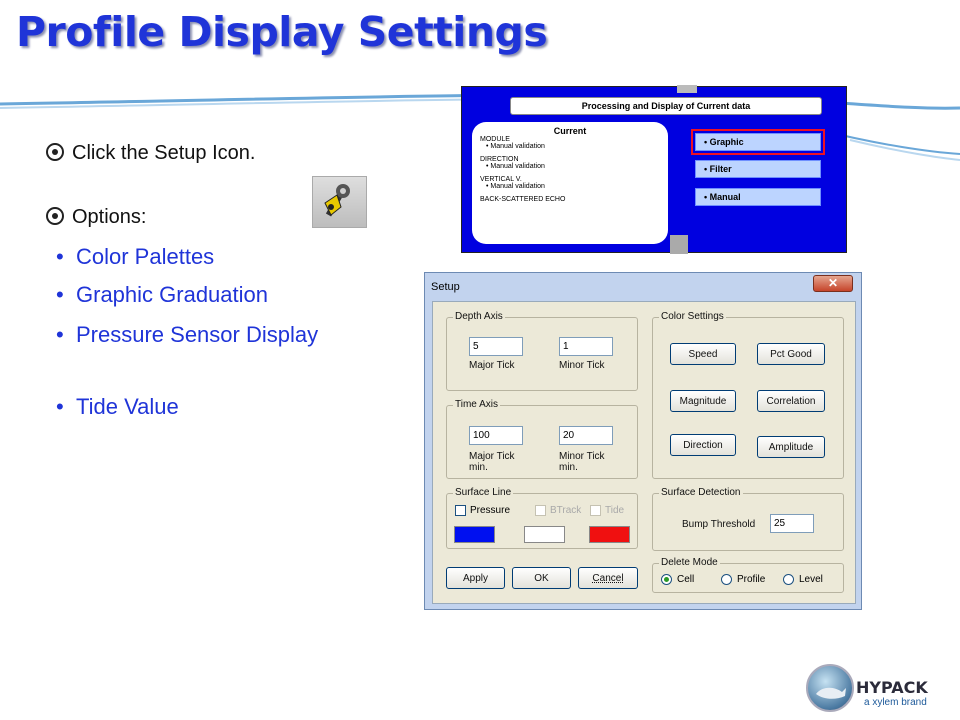 This screenshot has height=720, width=960. Describe the element at coordinates (758, 142) in the screenshot. I see `option-graphic: • Graphic` at that location.